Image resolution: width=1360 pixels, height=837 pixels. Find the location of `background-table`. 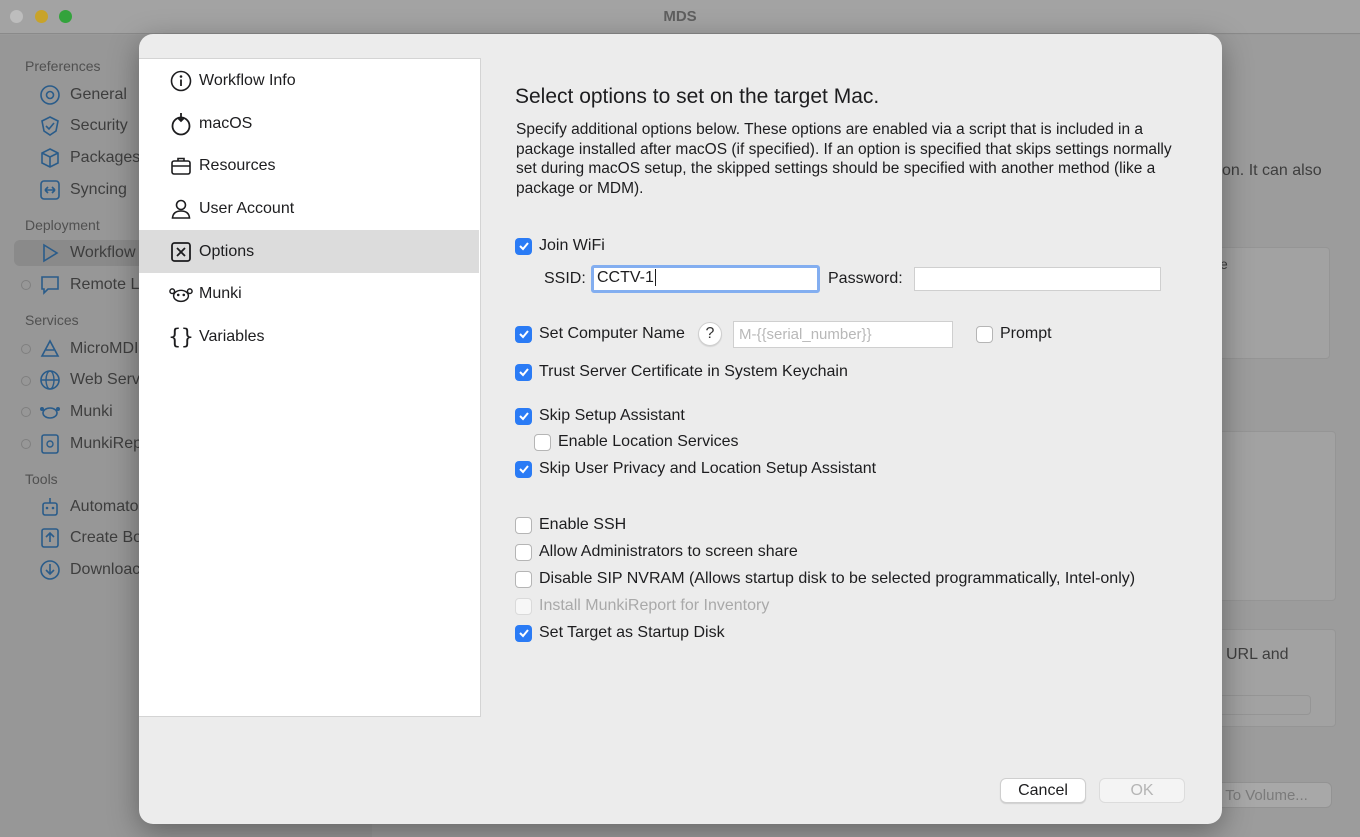

background-table is located at coordinates (1271, 303).